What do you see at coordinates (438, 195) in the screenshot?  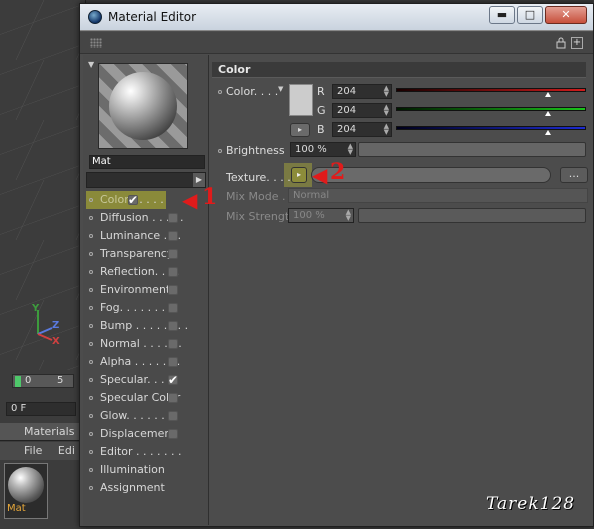 I see `mix-mode-select: Normal` at bounding box center [438, 195].